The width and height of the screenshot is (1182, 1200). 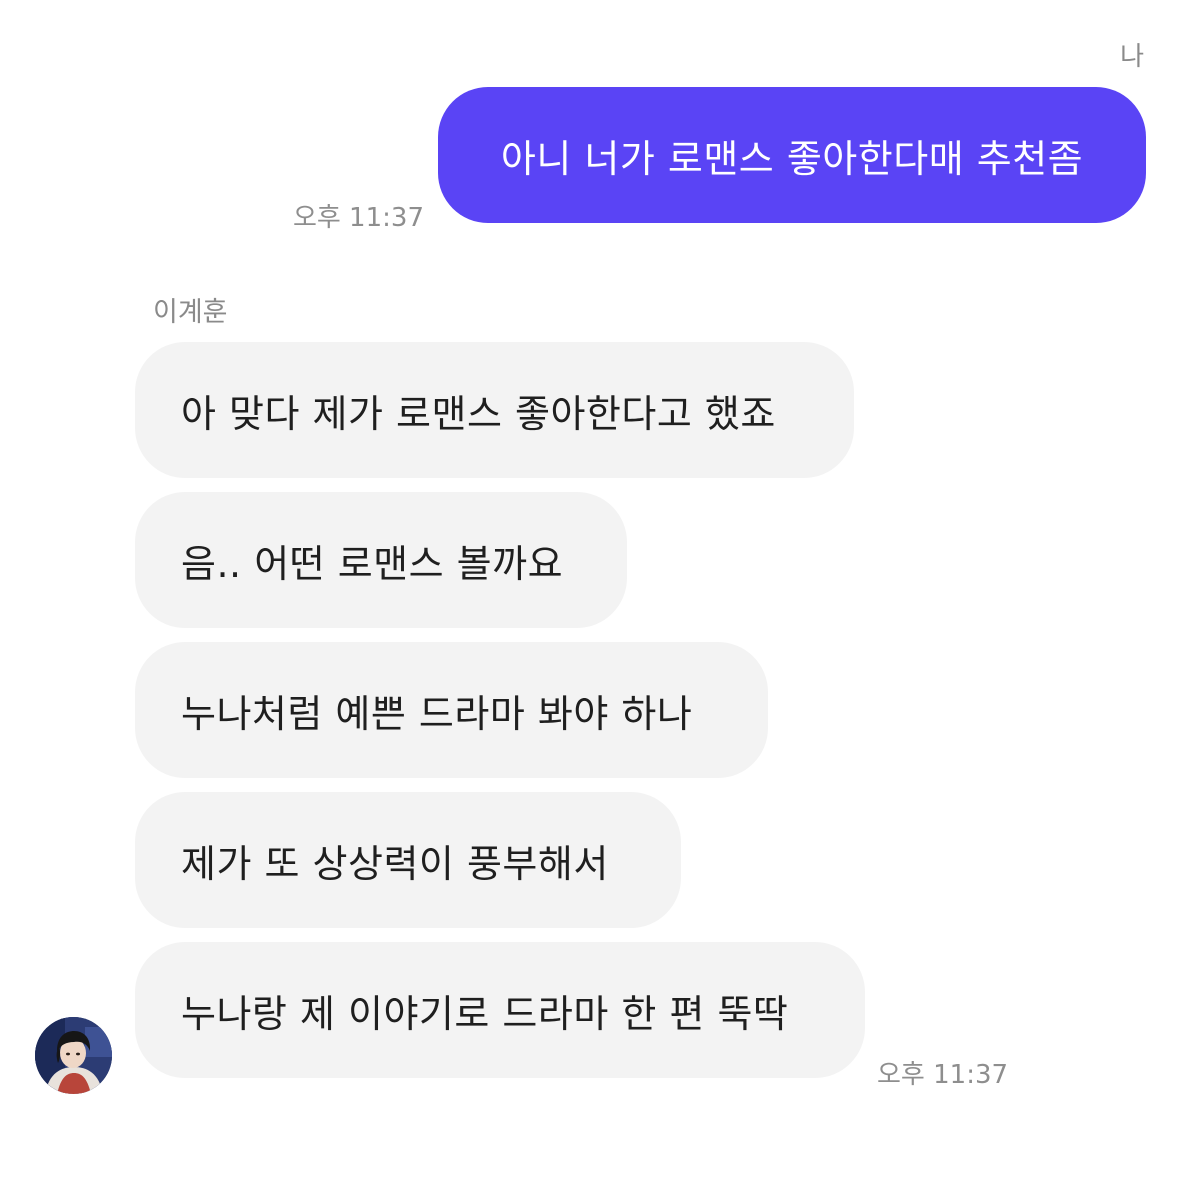 What do you see at coordinates (358, 218) in the screenshot?
I see `outgoing-message-time: 오후 11:37` at bounding box center [358, 218].